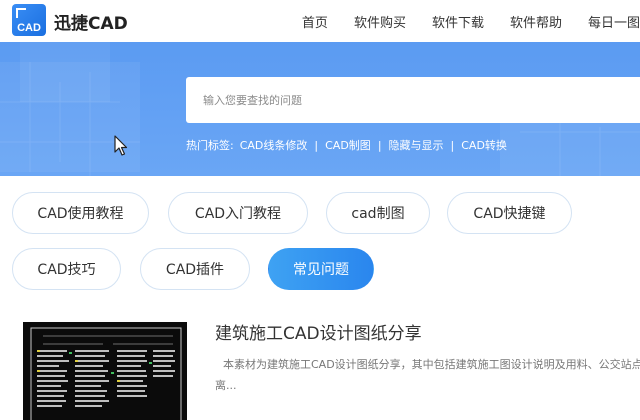 The height and width of the screenshot is (420, 640). I want to click on top-header: CAD 迅捷CAD 首页 软件购买 软件下载 软件帮助 每日一图, so click(320, 21).